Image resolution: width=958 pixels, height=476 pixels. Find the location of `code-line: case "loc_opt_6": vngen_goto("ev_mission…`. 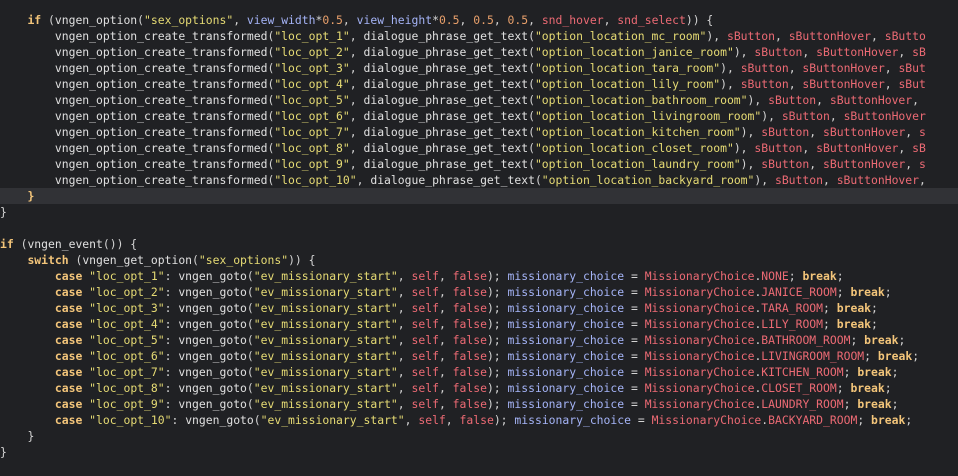

code-line: case "loc_opt_6": vngen_goto("ev_mission… is located at coordinates (479, 356).